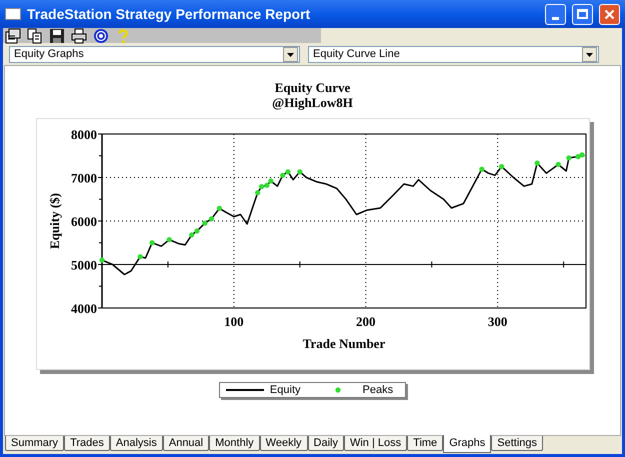 The width and height of the screenshot is (625, 457). What do you see at coordinates (286, 390) in the screenshot?
I see `legend-label: Equity` at bounding box center [286, 390].